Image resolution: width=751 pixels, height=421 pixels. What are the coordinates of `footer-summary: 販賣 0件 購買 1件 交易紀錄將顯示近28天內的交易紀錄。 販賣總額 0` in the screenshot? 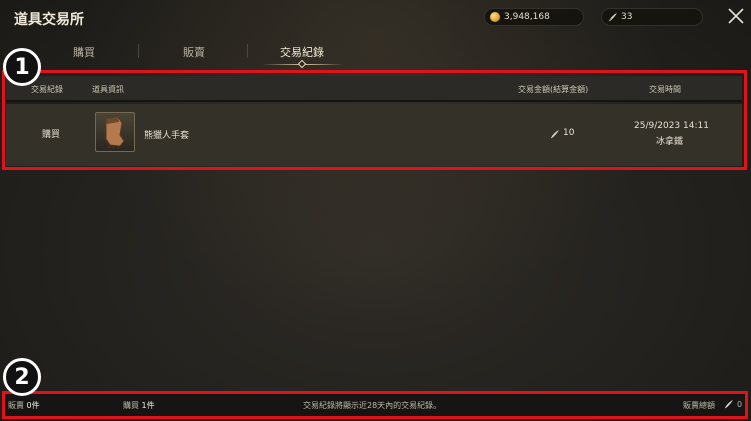 It's located at (375, 405).